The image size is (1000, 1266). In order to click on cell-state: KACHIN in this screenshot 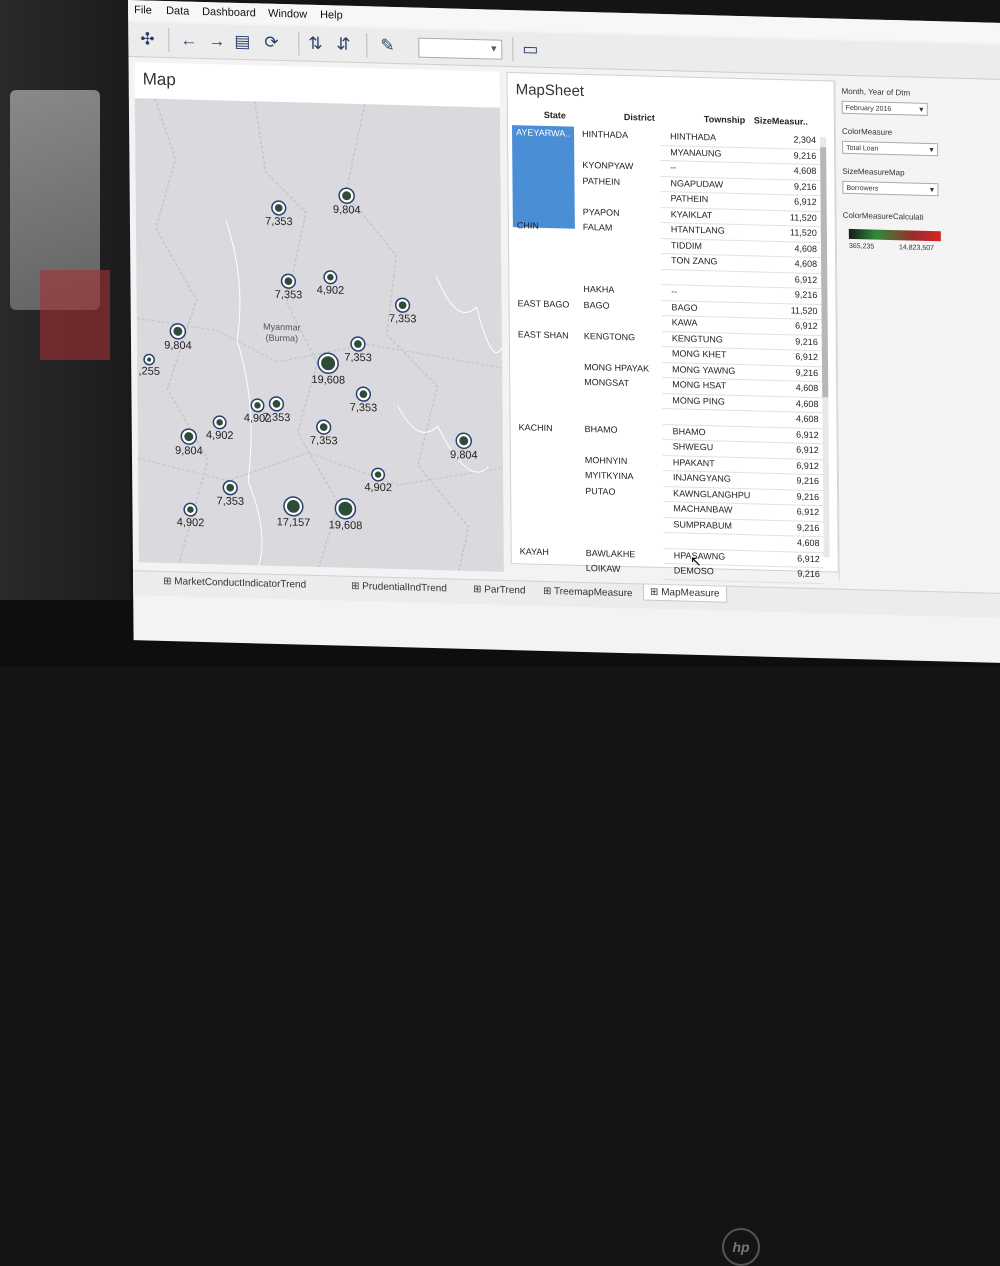, I will do `click(536, 427)`.